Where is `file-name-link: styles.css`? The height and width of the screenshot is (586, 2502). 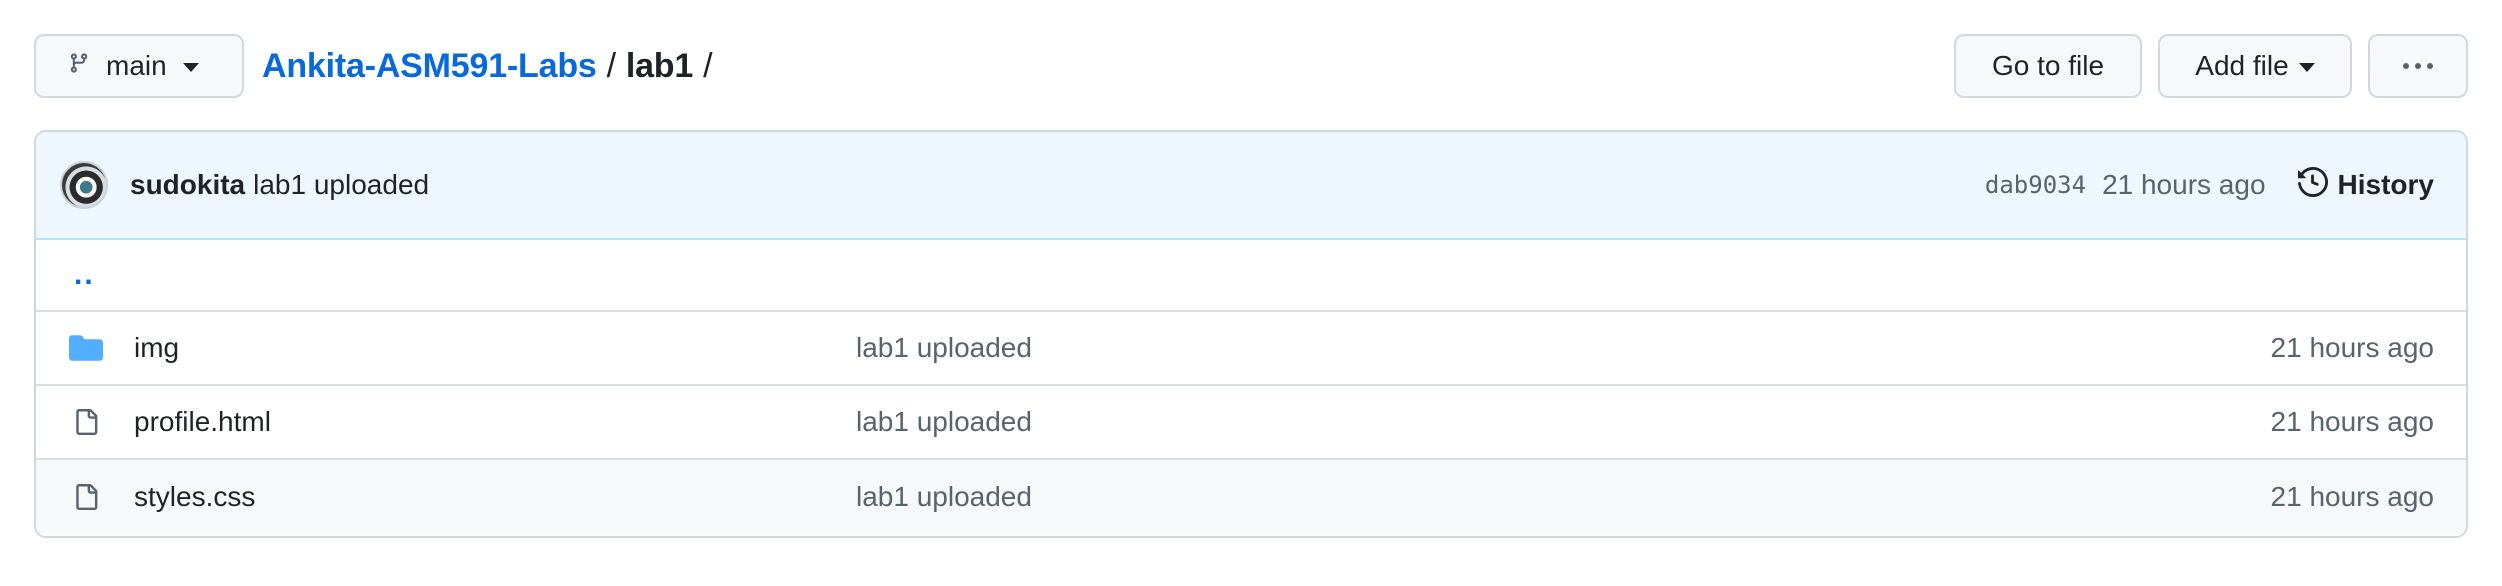
file-name-link: styles.css is located at coordinates (495, 497).